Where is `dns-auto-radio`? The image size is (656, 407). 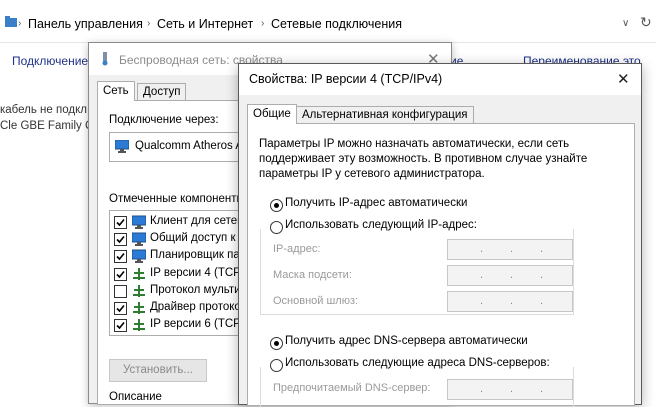 dns-auto-radio is located at coordinates (276, 343).